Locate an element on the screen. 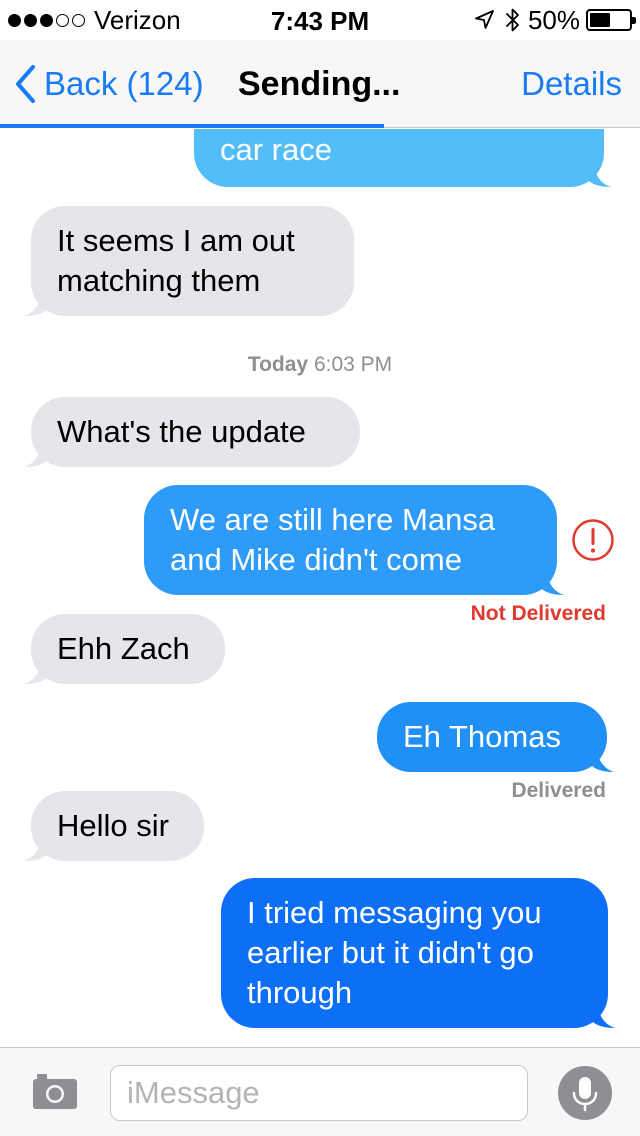  bluetooth-icon is located at coordinates (512, 20).